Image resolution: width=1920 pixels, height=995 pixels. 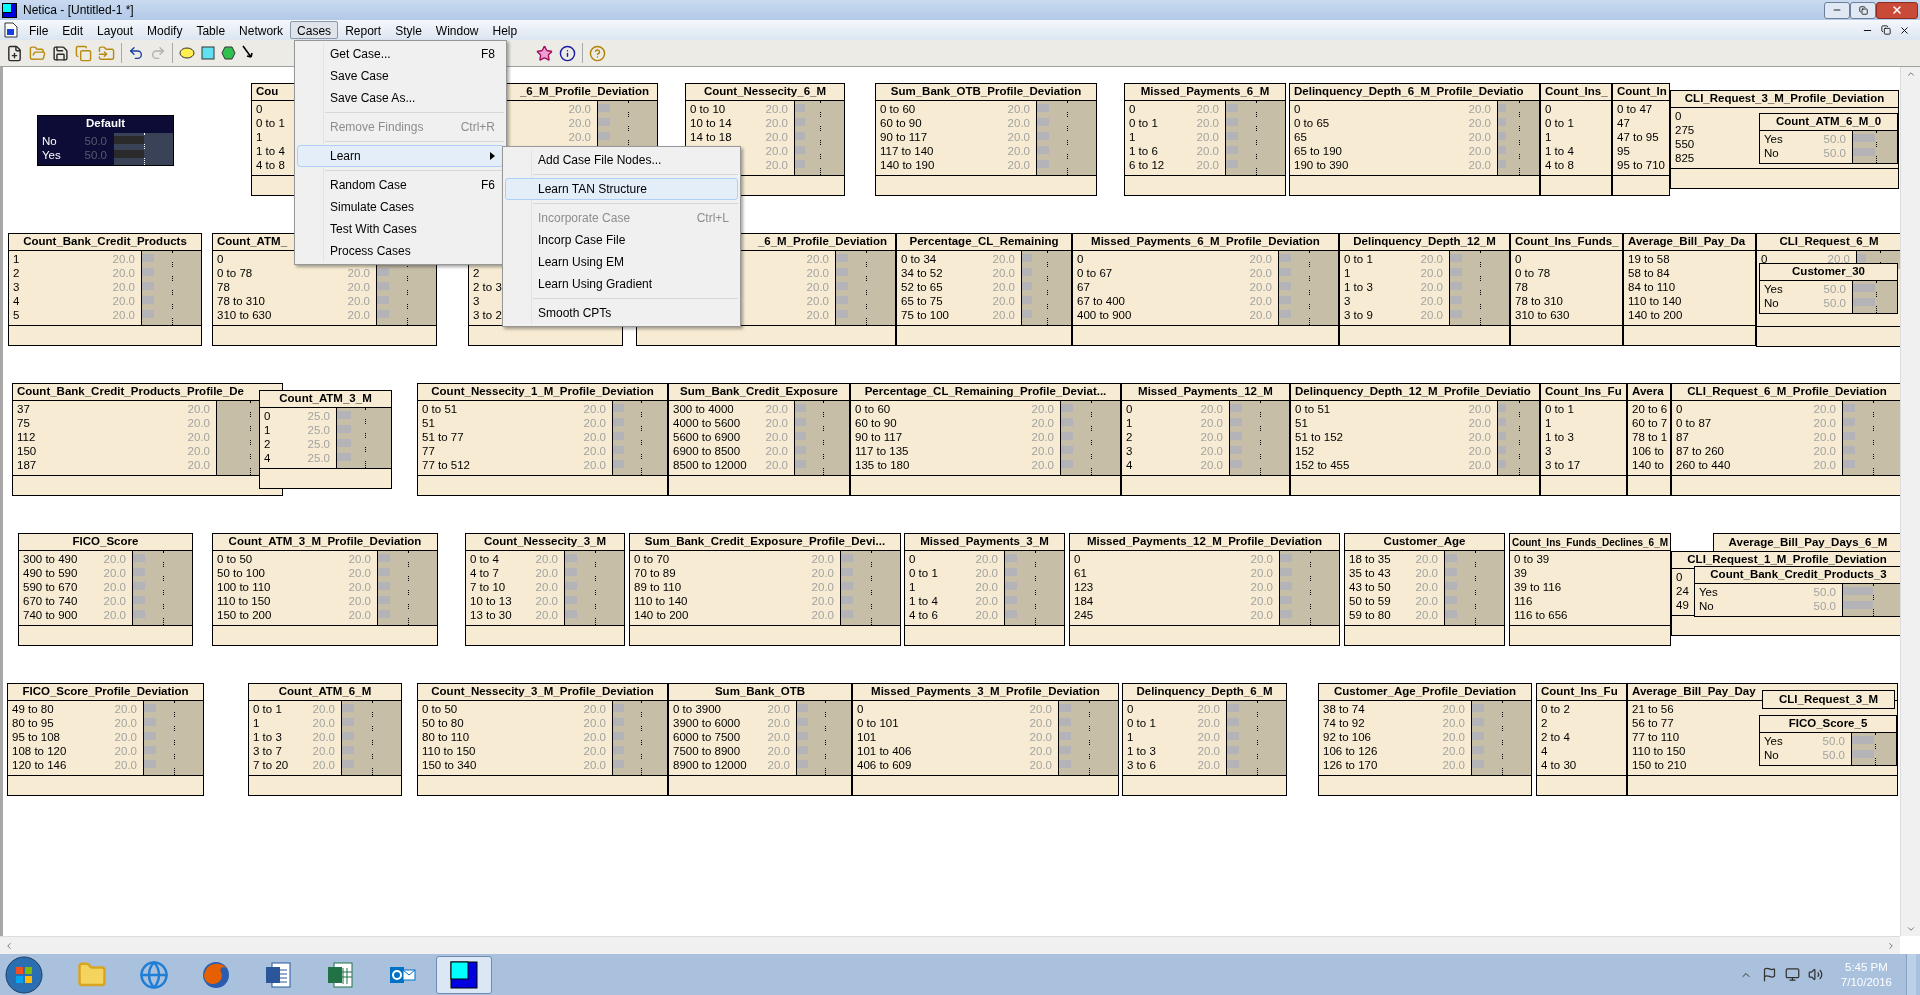 What do you see at coordinates (1897, 10) in the screenshot?
I see `close-button` at bounding box center [1897, 10].